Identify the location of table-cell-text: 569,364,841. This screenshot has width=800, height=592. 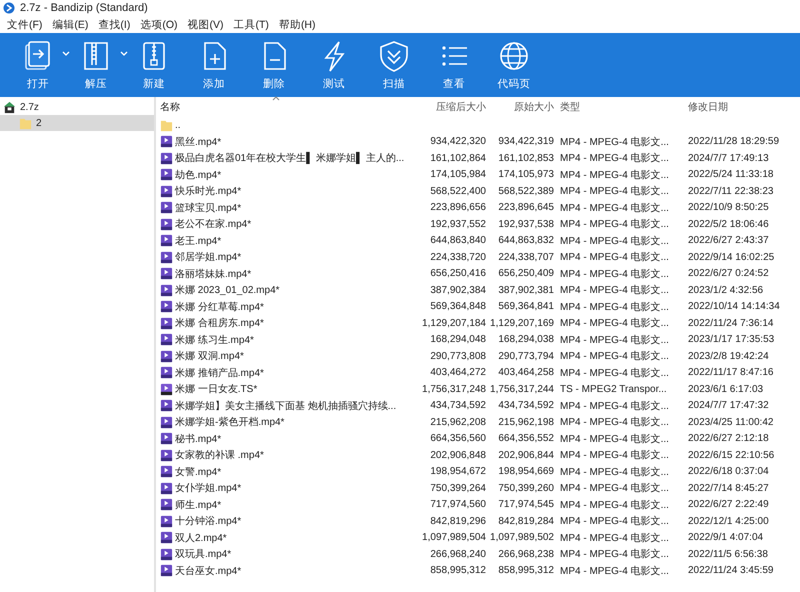
(525, 306).